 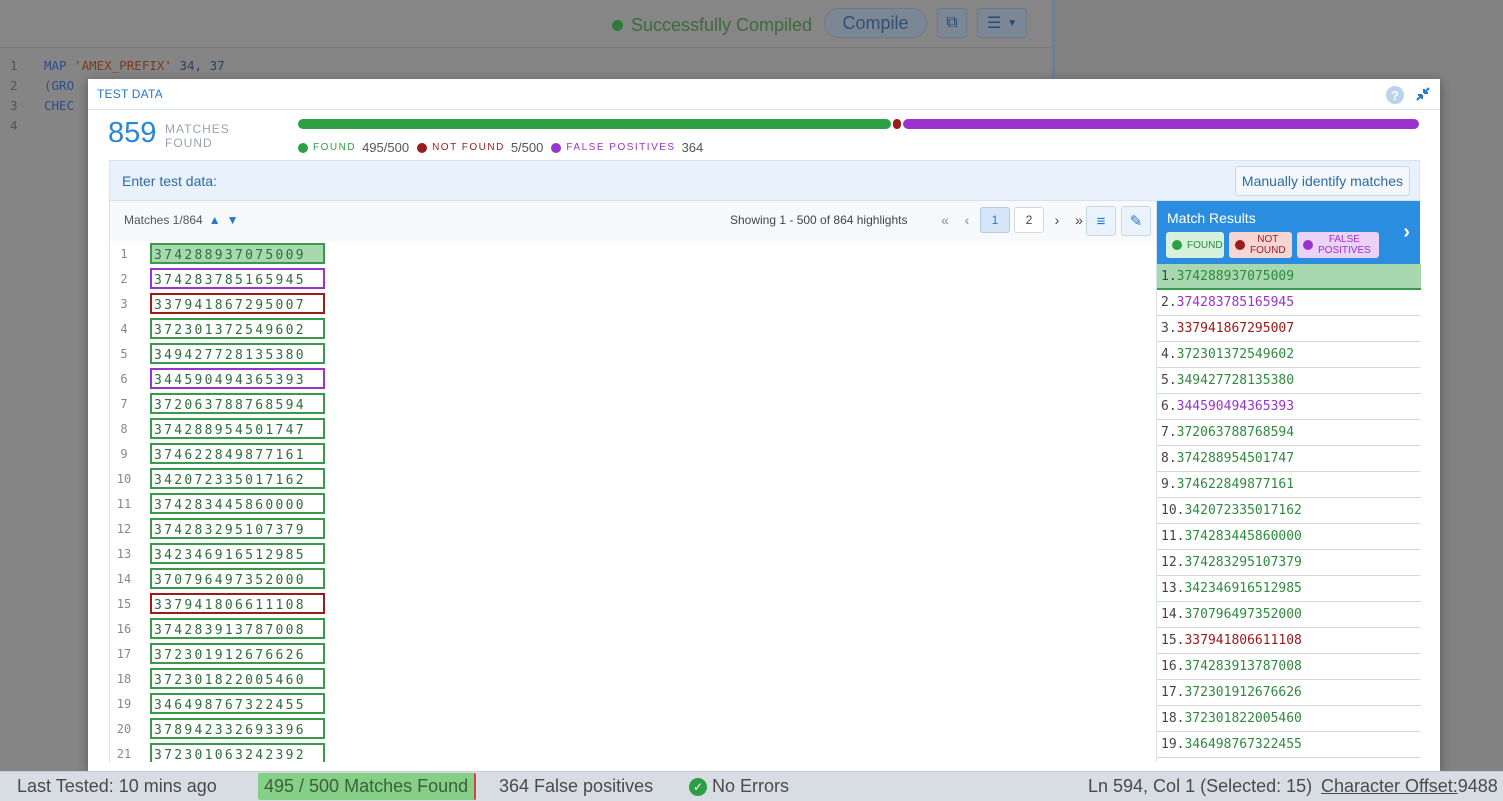 What do you see at coordinates (1322, 181) in the screenshot?
I see `manually-identify-button: Manually identify matches` at bounding box center [1322, 181].